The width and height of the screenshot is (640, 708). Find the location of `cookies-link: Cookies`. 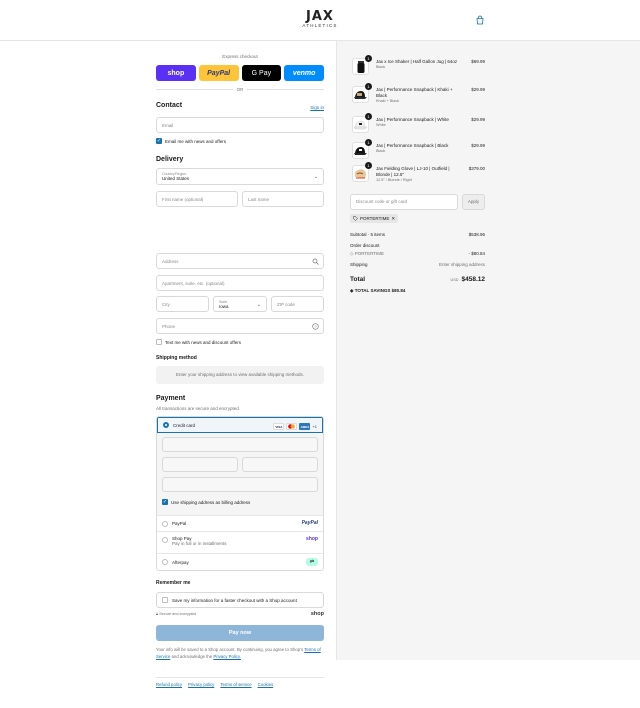

cookies-link: Cookies is located at coordinates (266, 684).